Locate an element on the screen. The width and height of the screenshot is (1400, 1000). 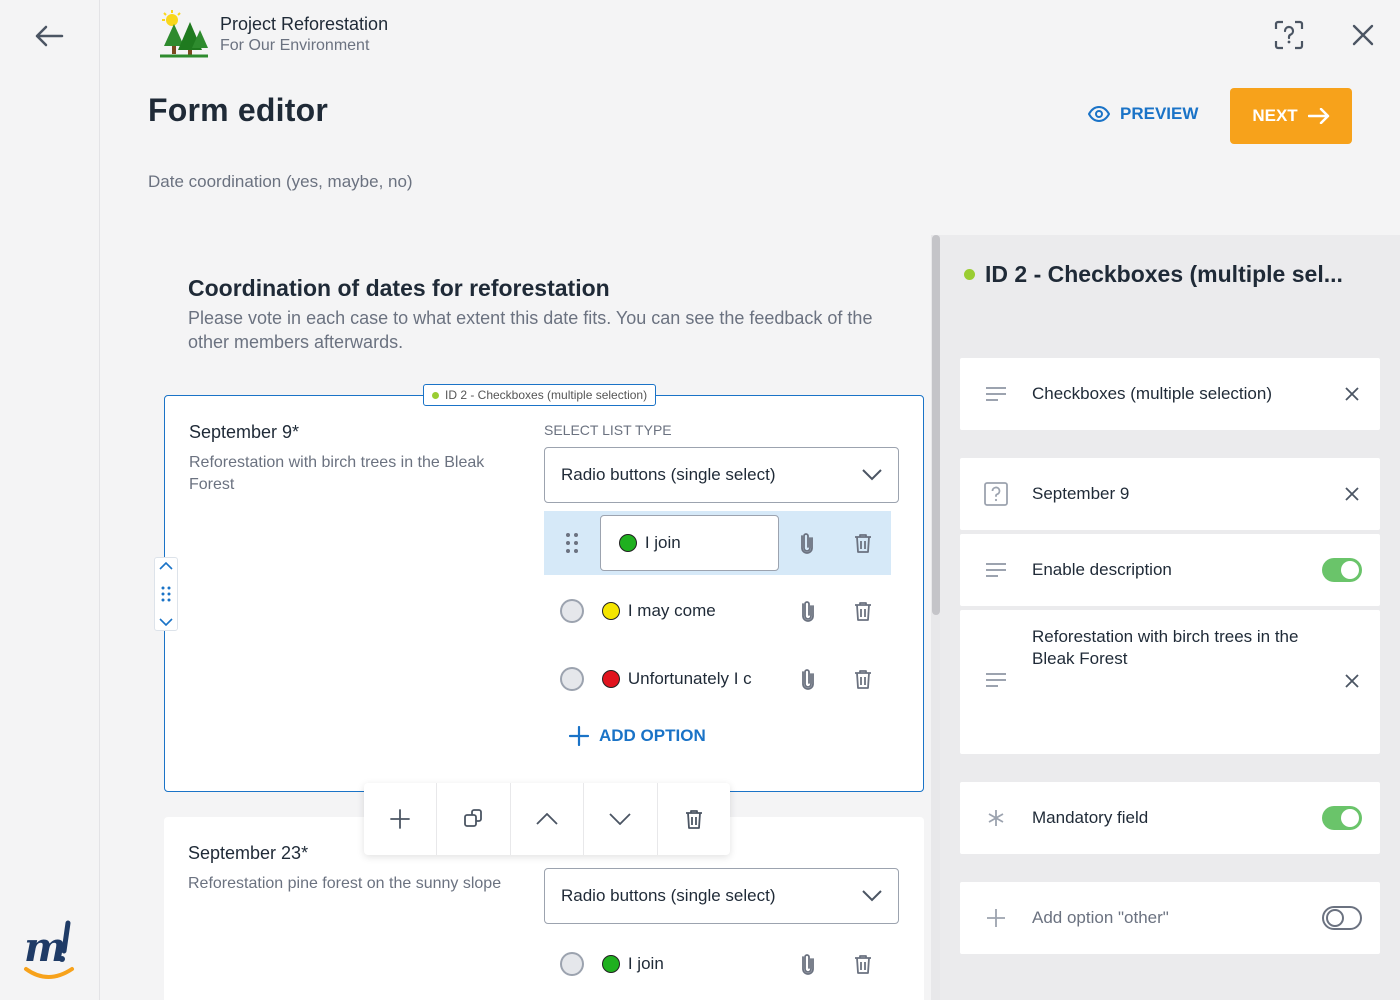
add-question-button is located at coordinates (401, 819).